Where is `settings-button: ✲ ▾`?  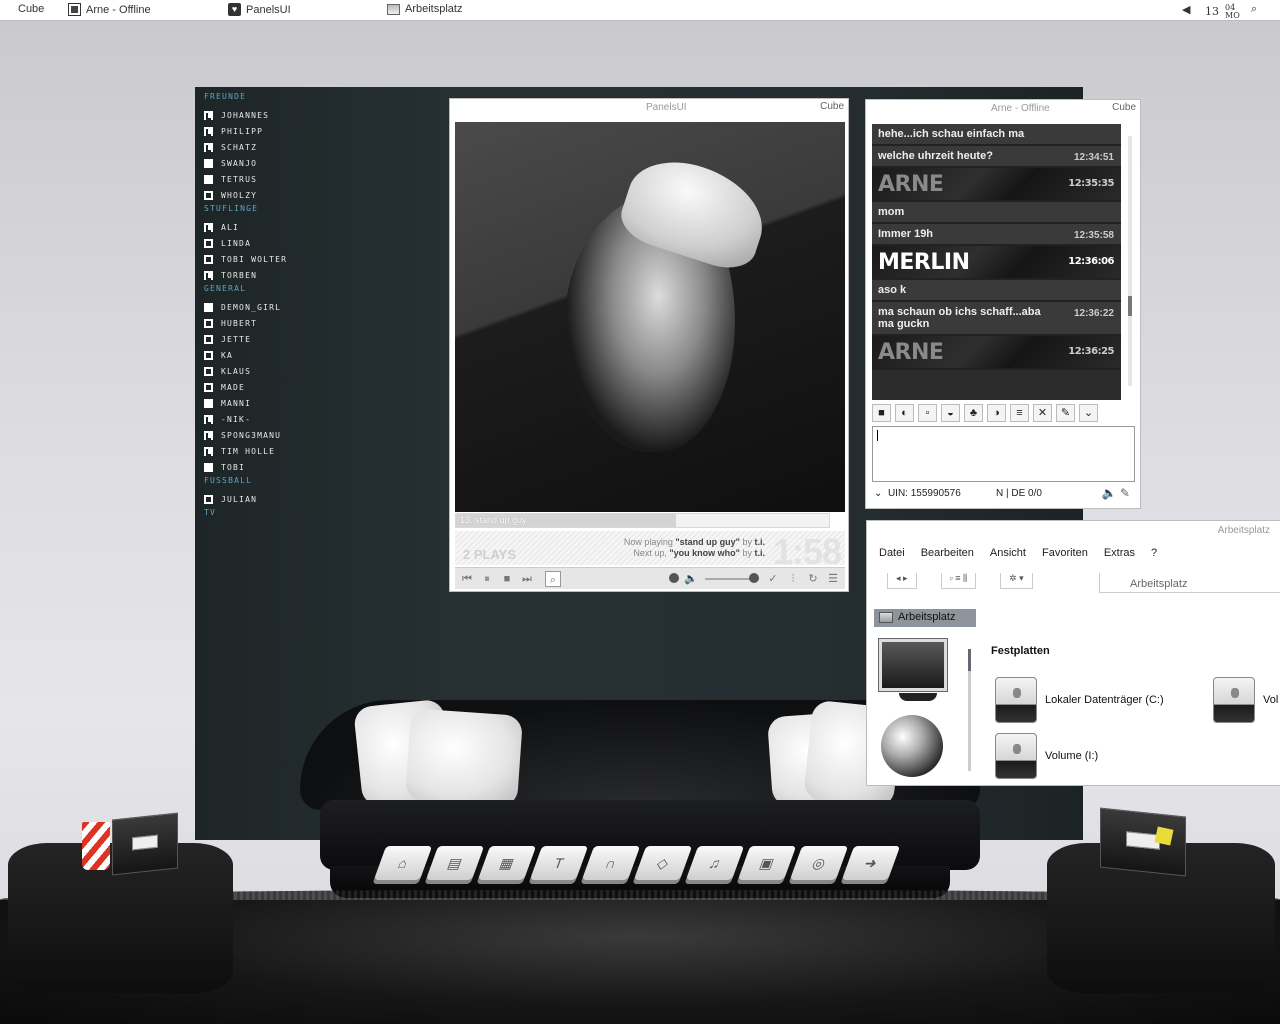 settings-button: ✲ ▾ is located at coordinates (1016, 581).